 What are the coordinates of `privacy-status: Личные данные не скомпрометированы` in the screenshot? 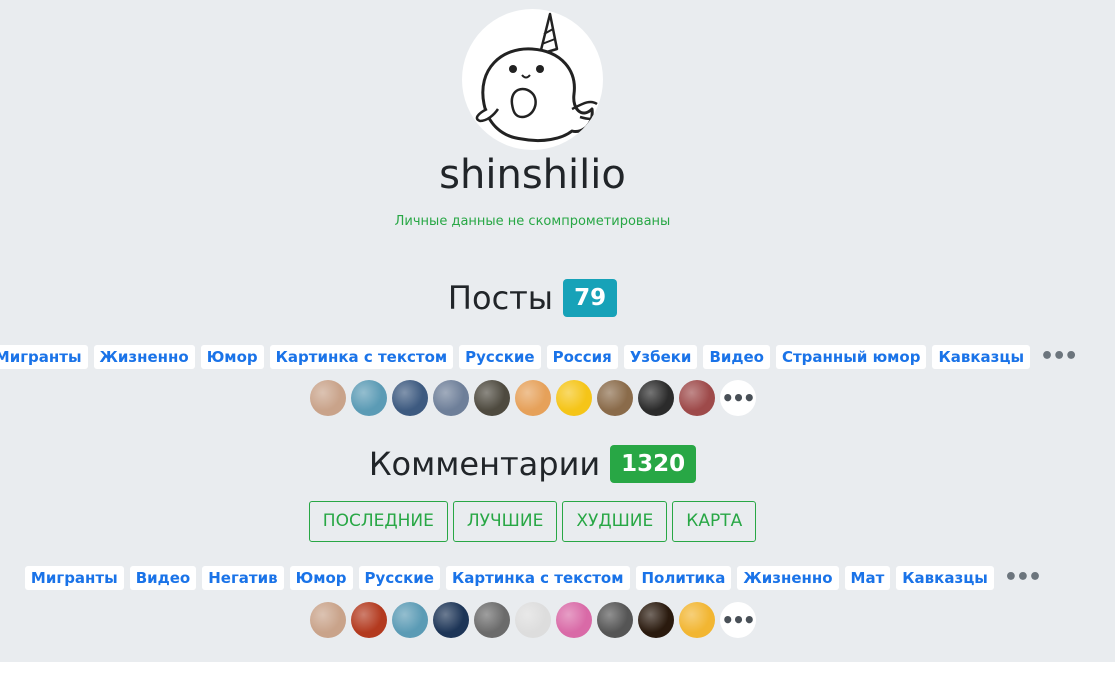 It's located at (532, 221).